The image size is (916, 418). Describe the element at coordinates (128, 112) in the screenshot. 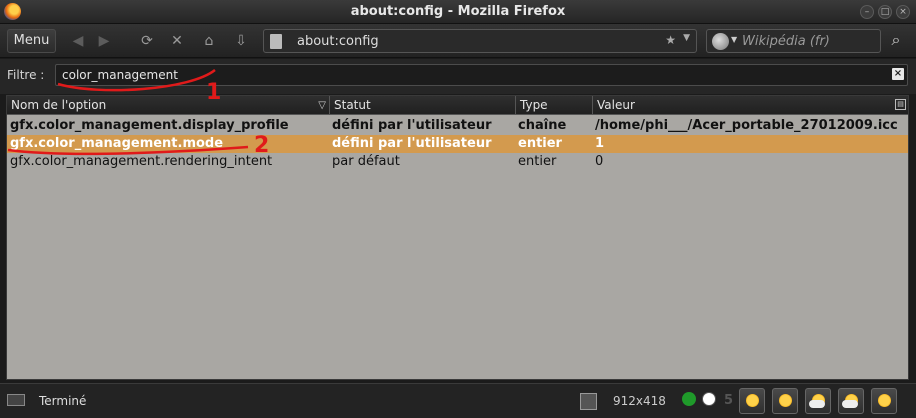

I see `annotation-overlay` at that location.